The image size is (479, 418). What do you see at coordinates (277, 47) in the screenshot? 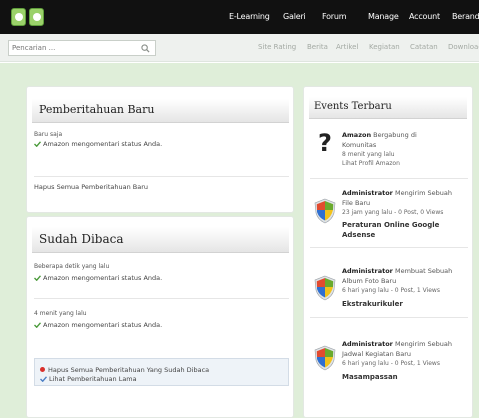
I see `subnav-site-rating: Site Rating` at bounding box center [277, 47].